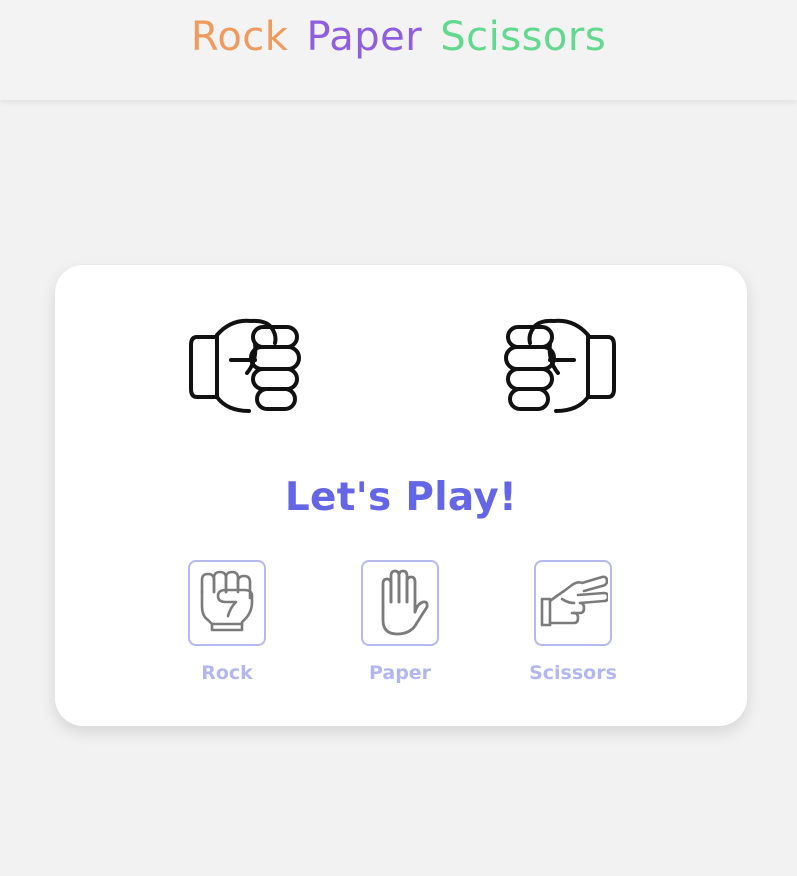  What do you see at coordinates (400, 673) in the screenshot?
I see `paper-label: Paper` at bounding box center [400, 673].